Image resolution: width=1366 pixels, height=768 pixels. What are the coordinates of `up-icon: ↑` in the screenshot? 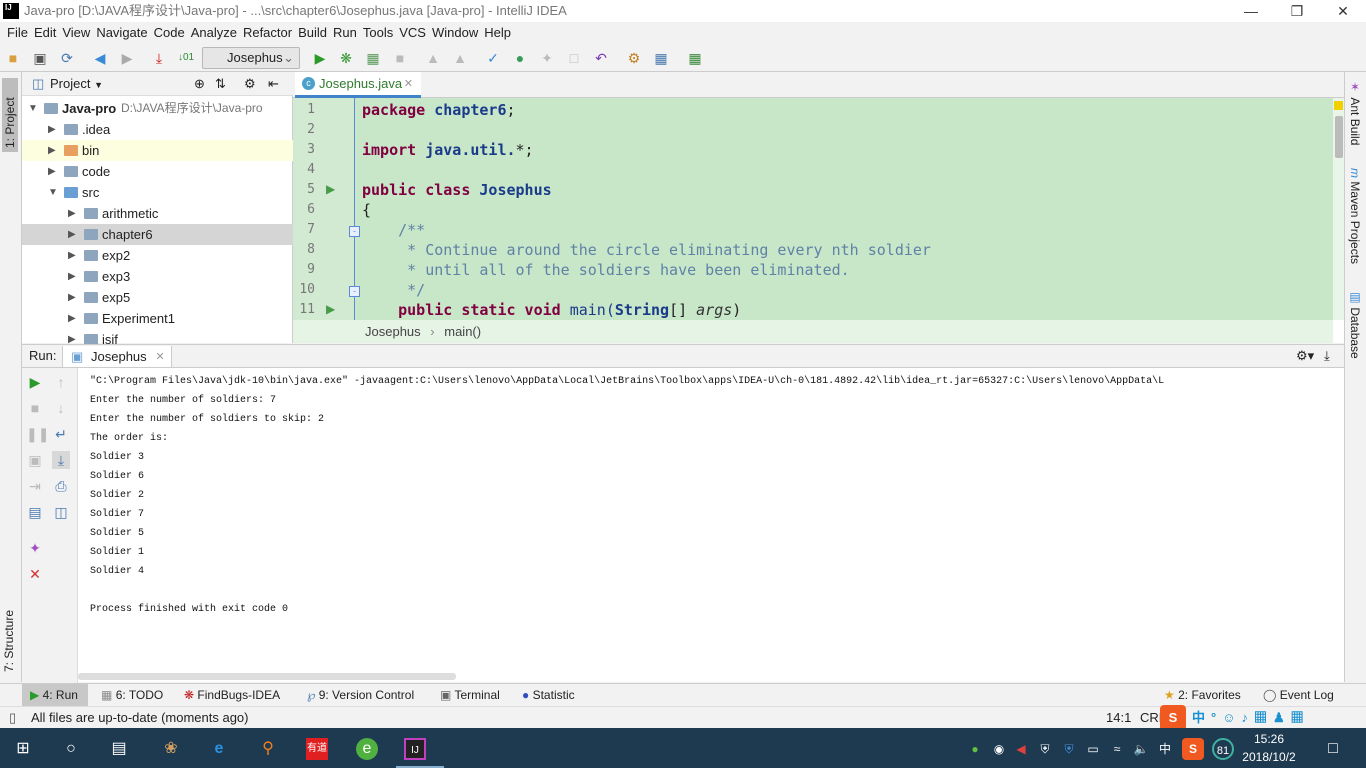 It's located at (61, 382).